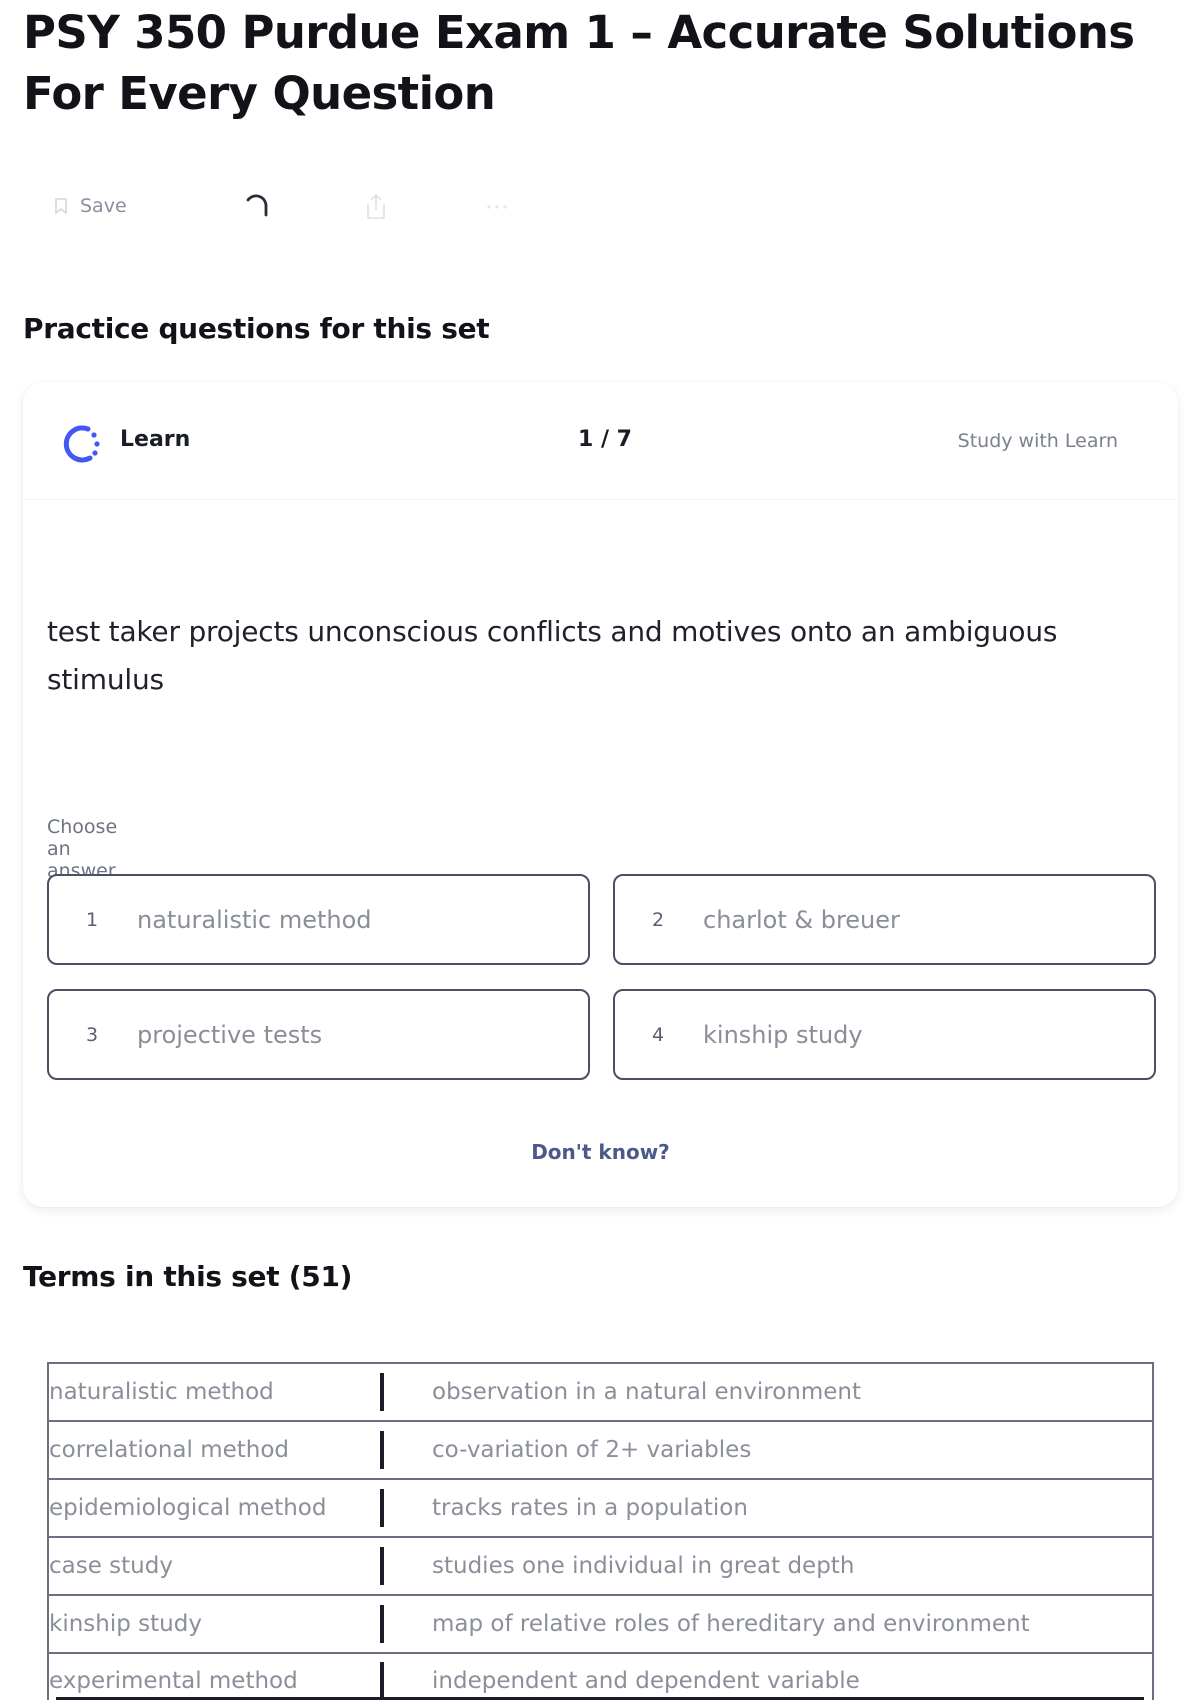 Image resolution: width=1200 pixels, height=1700 pixels. What do you see at coordinates (646, 1681) in the screenshot?
I see `term-definition: independent and dependent variable` at bounding box center [646, 1681].